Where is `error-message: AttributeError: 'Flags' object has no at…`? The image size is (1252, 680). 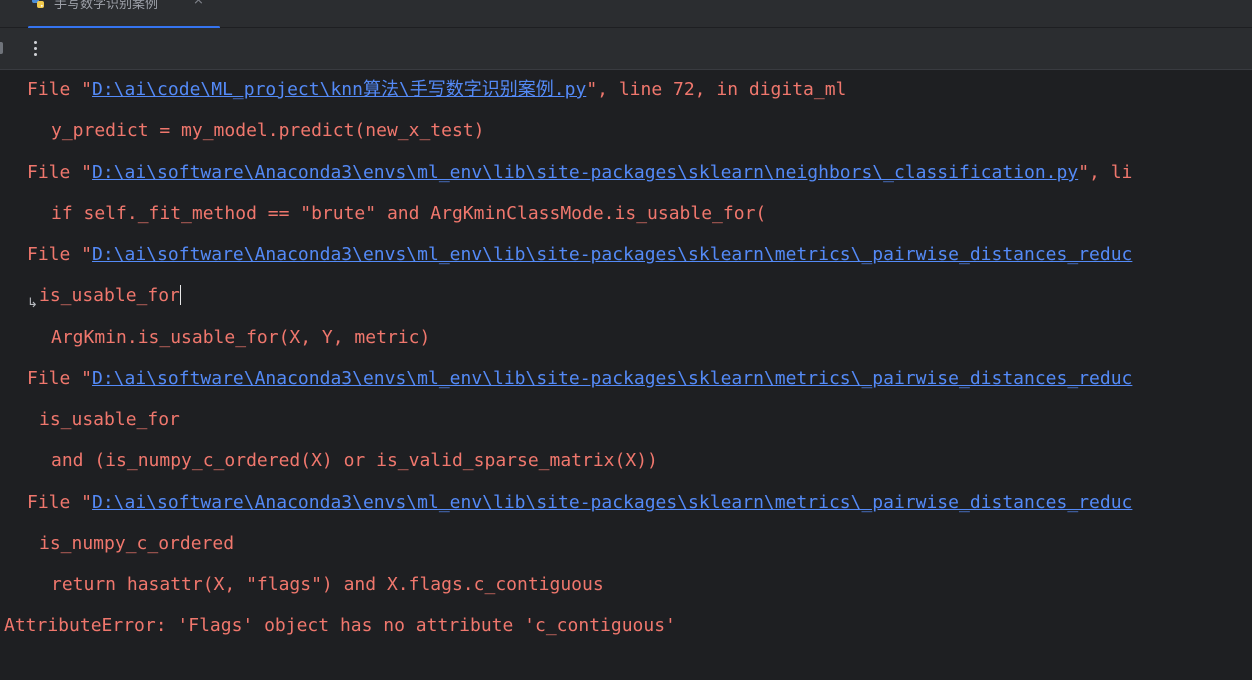 error-message: AttributeError: 'Flags' object has no at… is located at coordinates (340, 625).